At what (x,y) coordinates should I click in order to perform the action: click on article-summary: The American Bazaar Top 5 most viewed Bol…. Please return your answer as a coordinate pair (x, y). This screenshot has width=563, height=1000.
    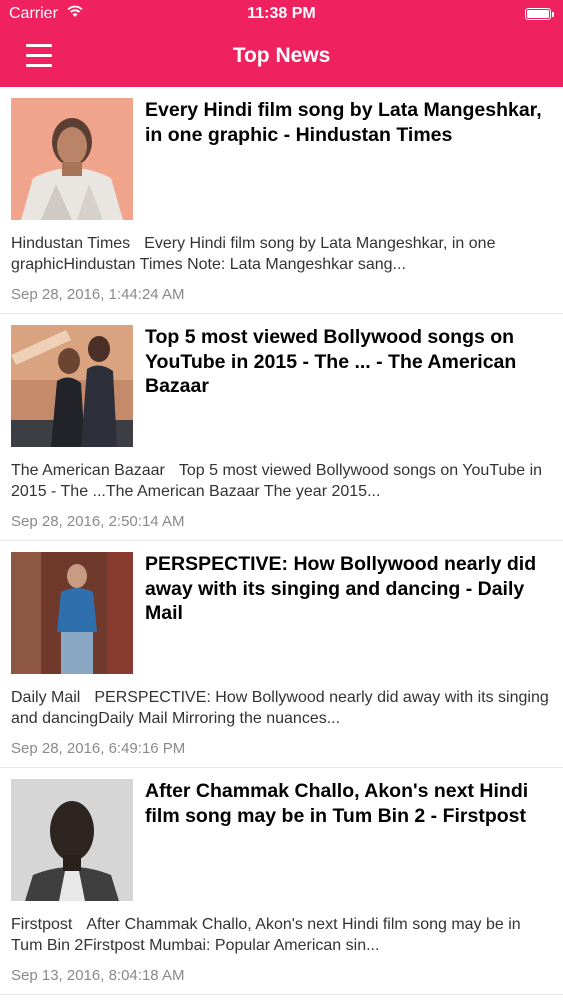
    Looking at the image, I should click on (281, 481).